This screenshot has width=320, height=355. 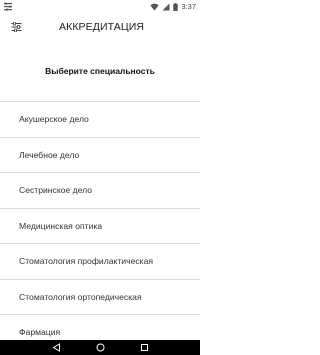 I want to click on app-title: АККРЕДИТАЦИЯ, so click(x=102, y=26).